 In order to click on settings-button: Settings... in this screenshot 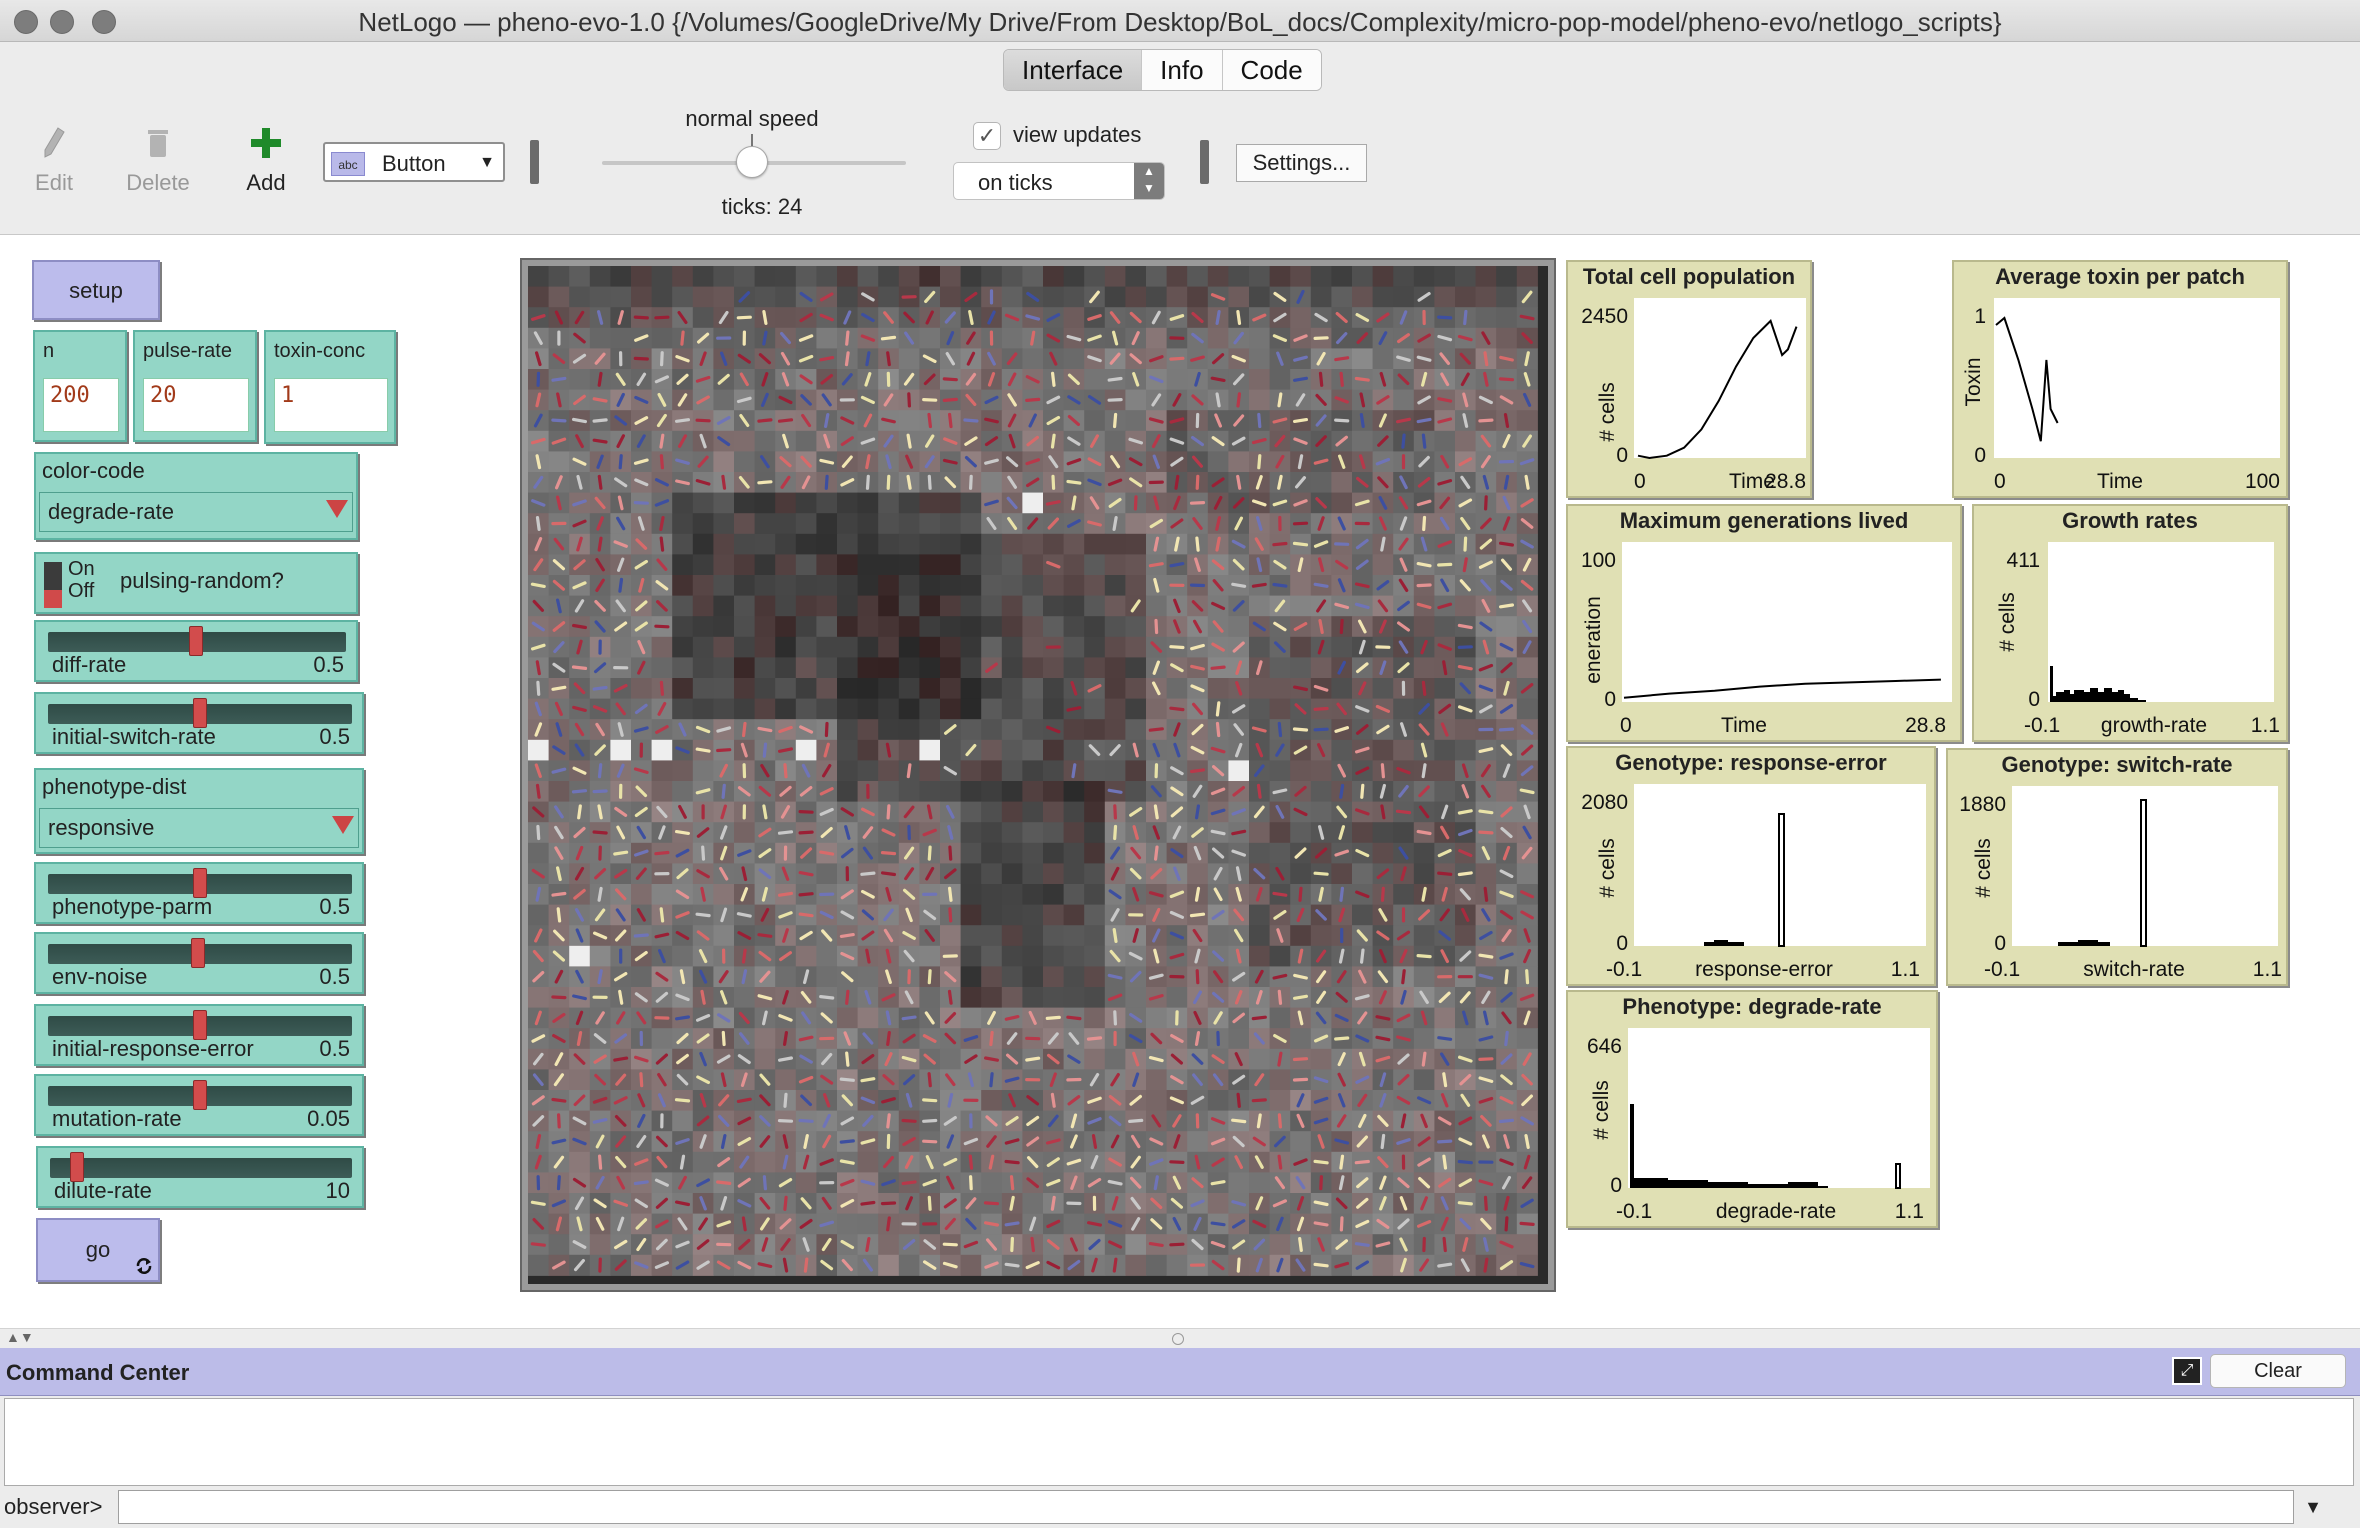, I will do `click(1301, 163)`.